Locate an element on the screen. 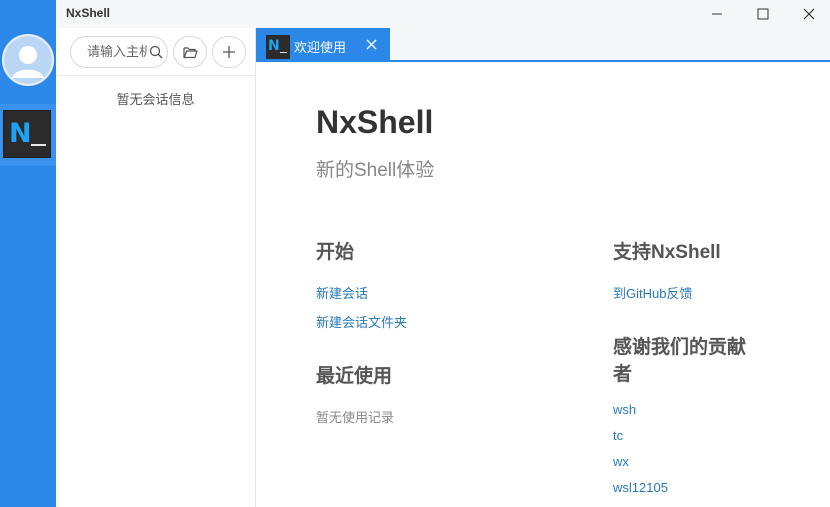 This screenshot has width=830, height=507. rail-app-underscore is located at coordinates (38, 145).